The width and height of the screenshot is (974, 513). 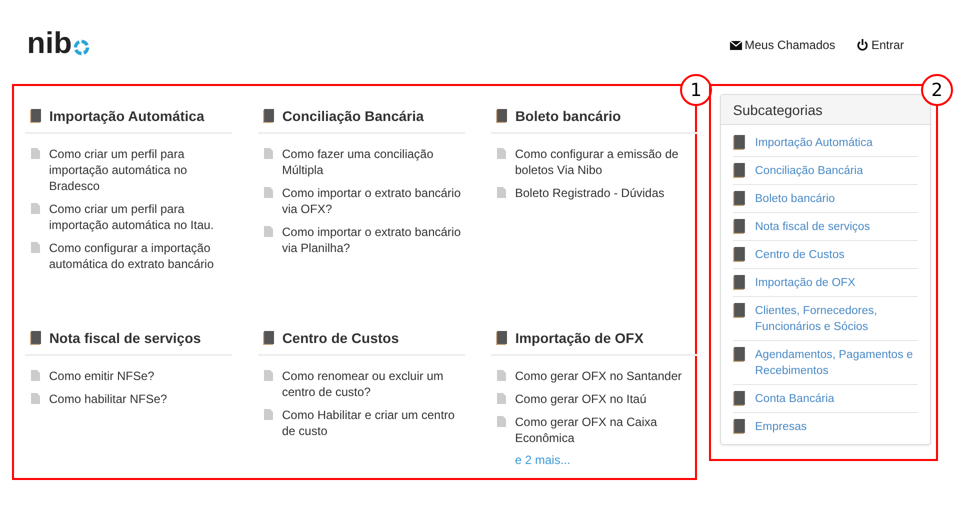 What do you see at coordinates (606, 430) in the screenshot?
I see `article-link: Como gerar OFX na Caixa Econômica` at bounding box center [606, 430].